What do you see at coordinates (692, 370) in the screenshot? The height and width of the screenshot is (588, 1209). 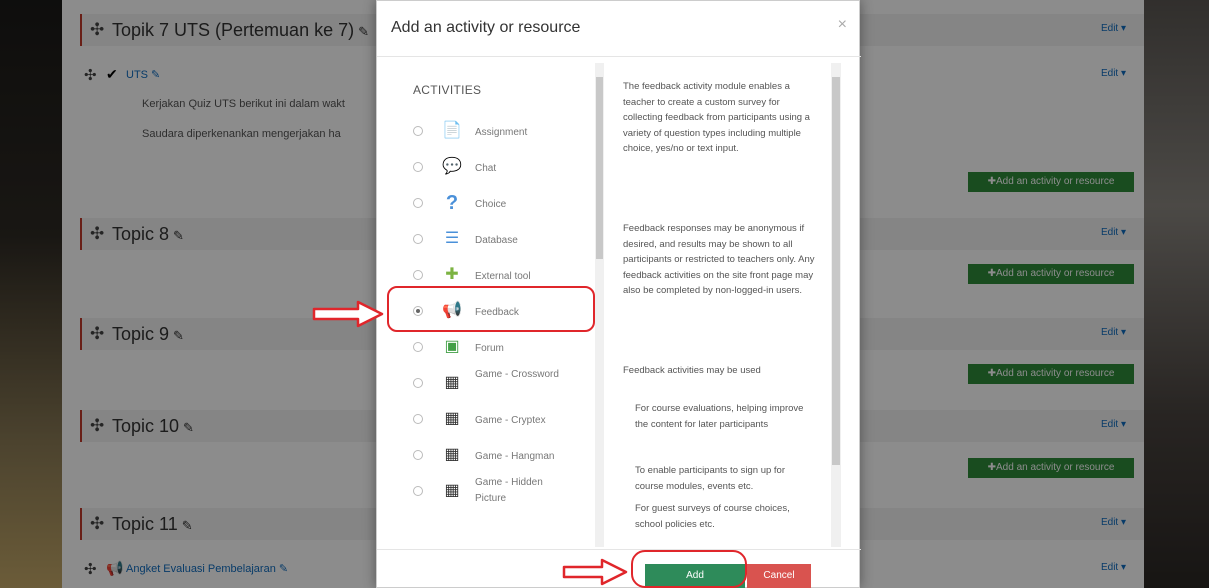 I see `help-paragraph: Feedback activities may be used` at bounding box center [692, 370].